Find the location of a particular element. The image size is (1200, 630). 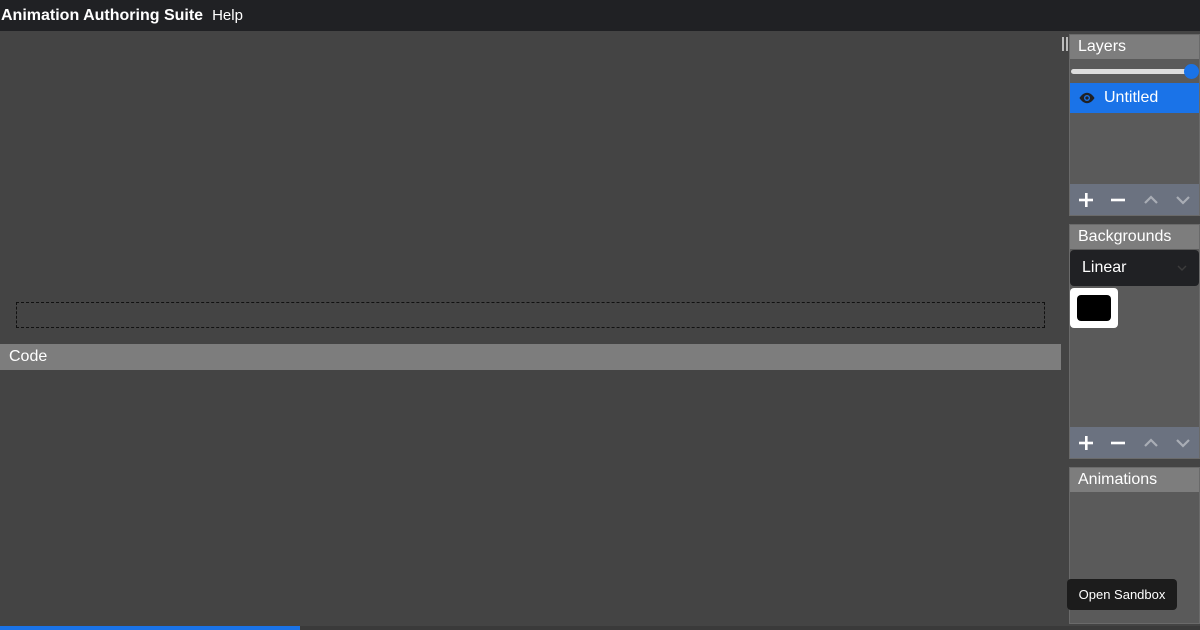

menubar: Animation Authoring Suite Help is located at coordinates (600, 15).